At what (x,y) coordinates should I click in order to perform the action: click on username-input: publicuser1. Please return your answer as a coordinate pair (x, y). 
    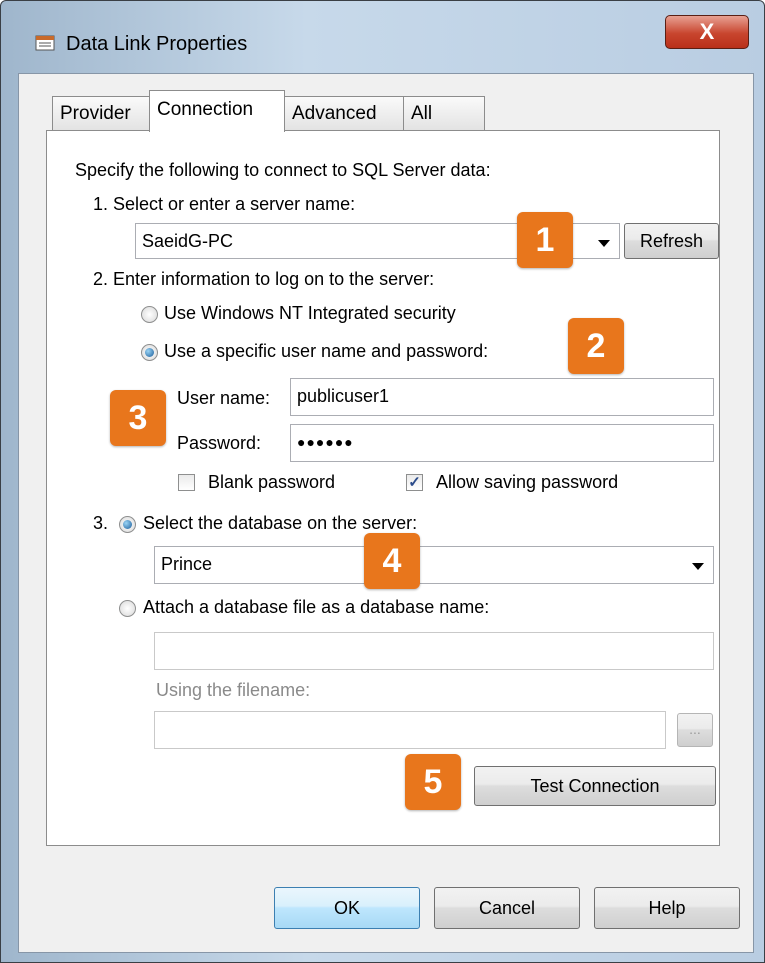
    Looking at the image, I should click on (502, 397).